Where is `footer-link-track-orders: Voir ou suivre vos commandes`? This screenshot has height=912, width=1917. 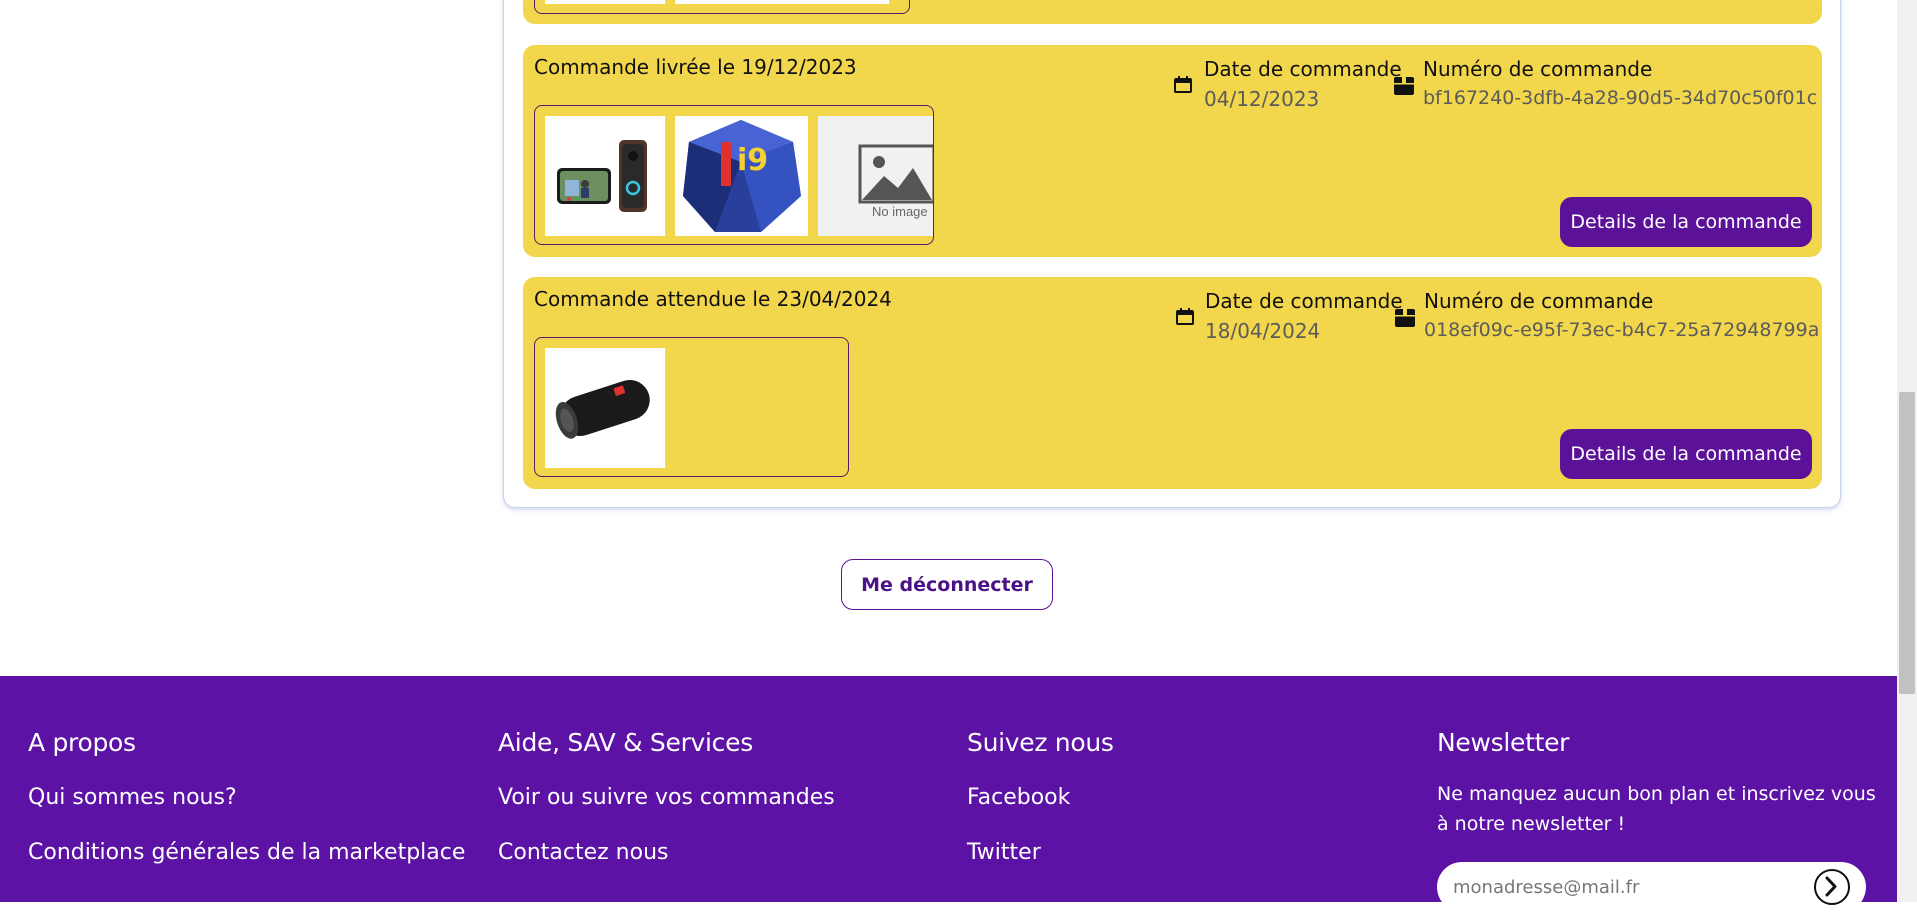 footer-link-track-orders: Voir ou suivre vos commandes is located at coordinates (666, 797).